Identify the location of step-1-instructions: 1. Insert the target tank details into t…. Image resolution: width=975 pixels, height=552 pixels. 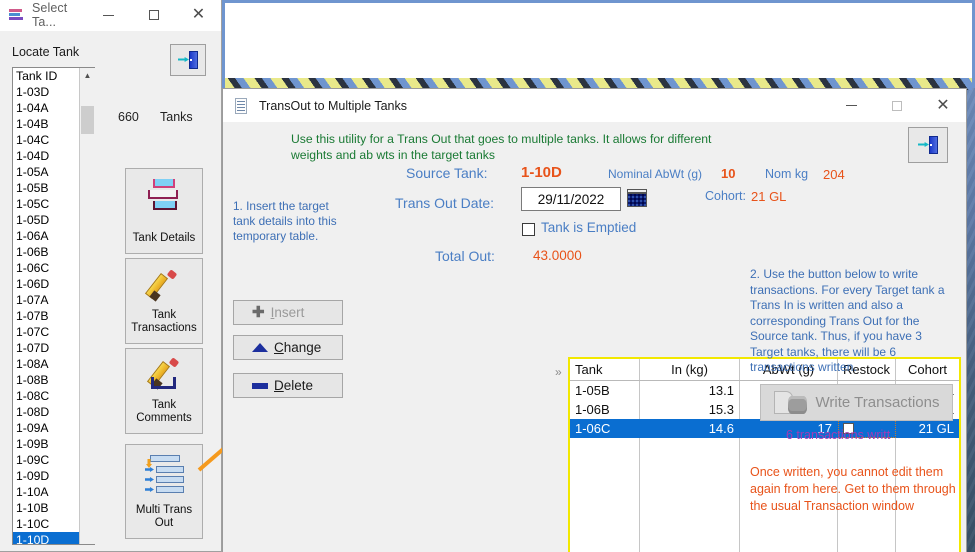
(285, 221).